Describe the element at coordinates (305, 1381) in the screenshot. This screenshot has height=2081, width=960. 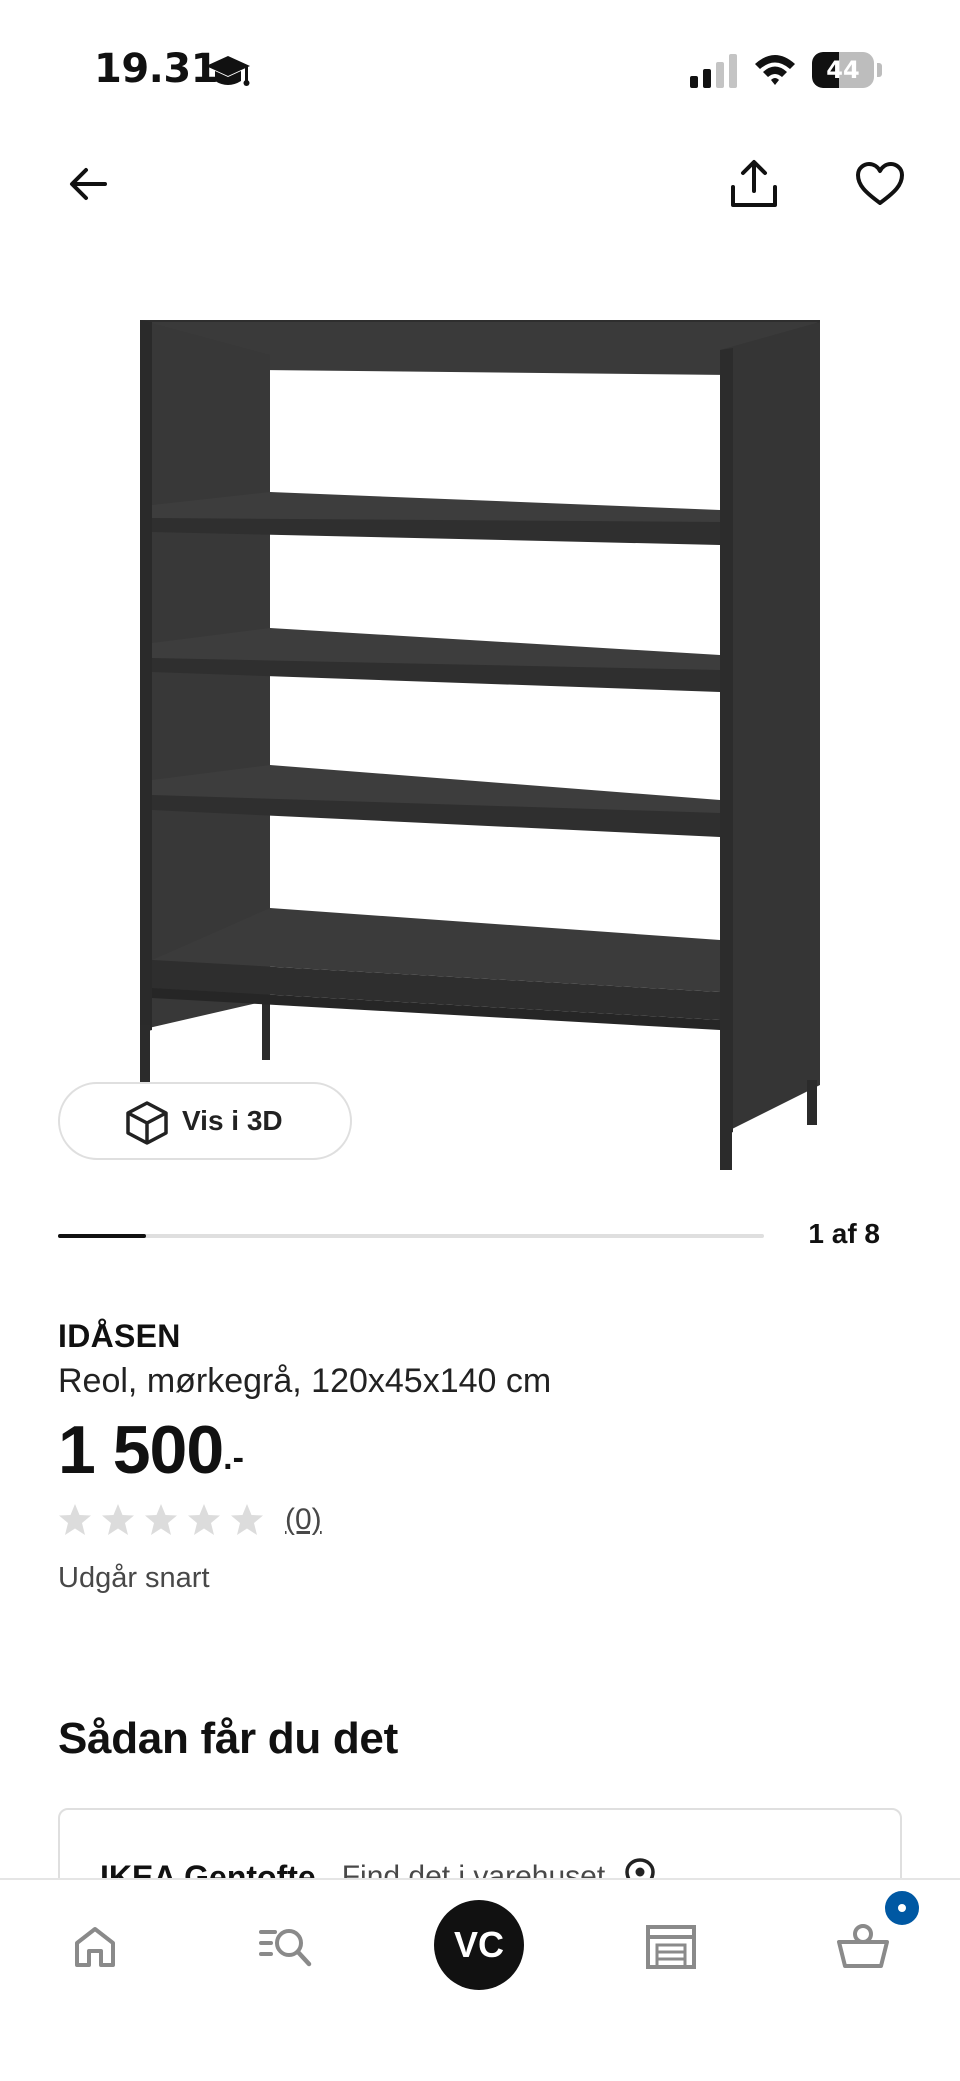
I see `product-description: Reol, mørkegrå, 120x45x140 cm` at that location.